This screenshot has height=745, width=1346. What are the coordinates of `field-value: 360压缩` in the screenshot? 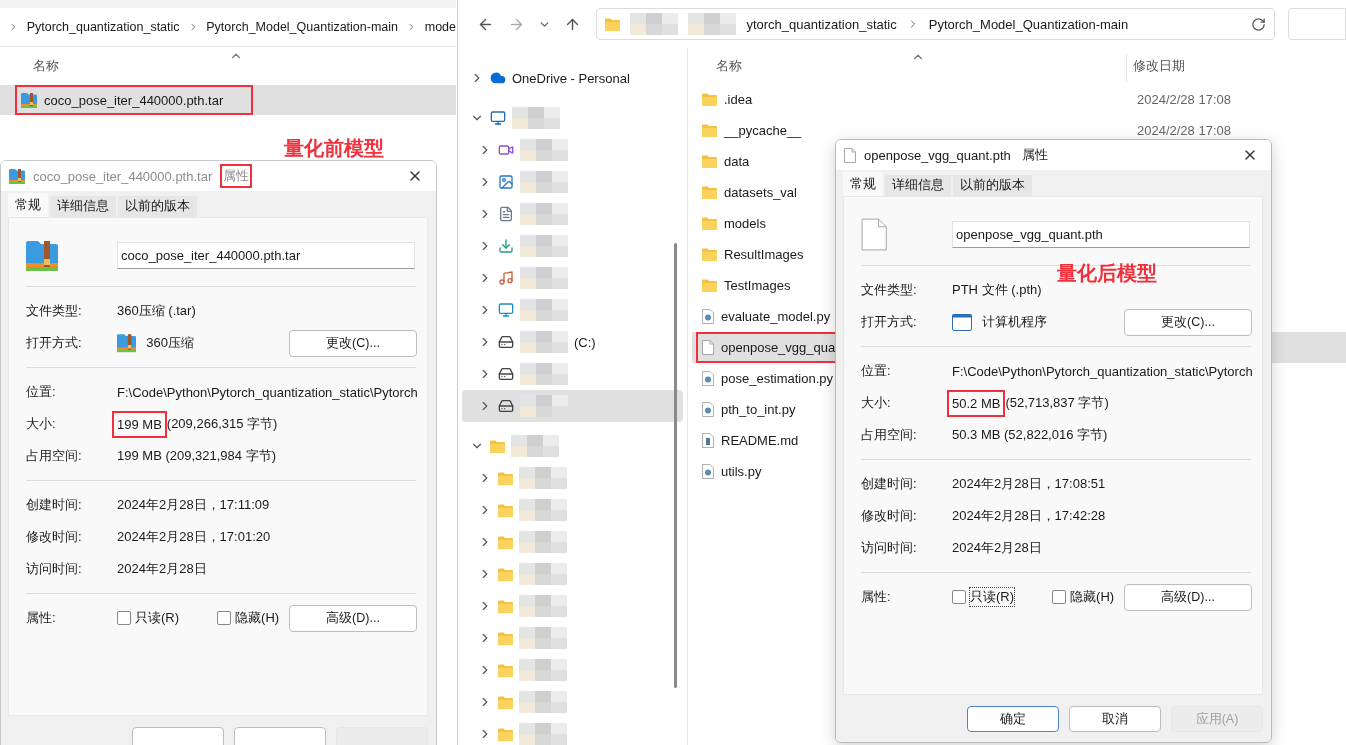 It's located at (170, 343).